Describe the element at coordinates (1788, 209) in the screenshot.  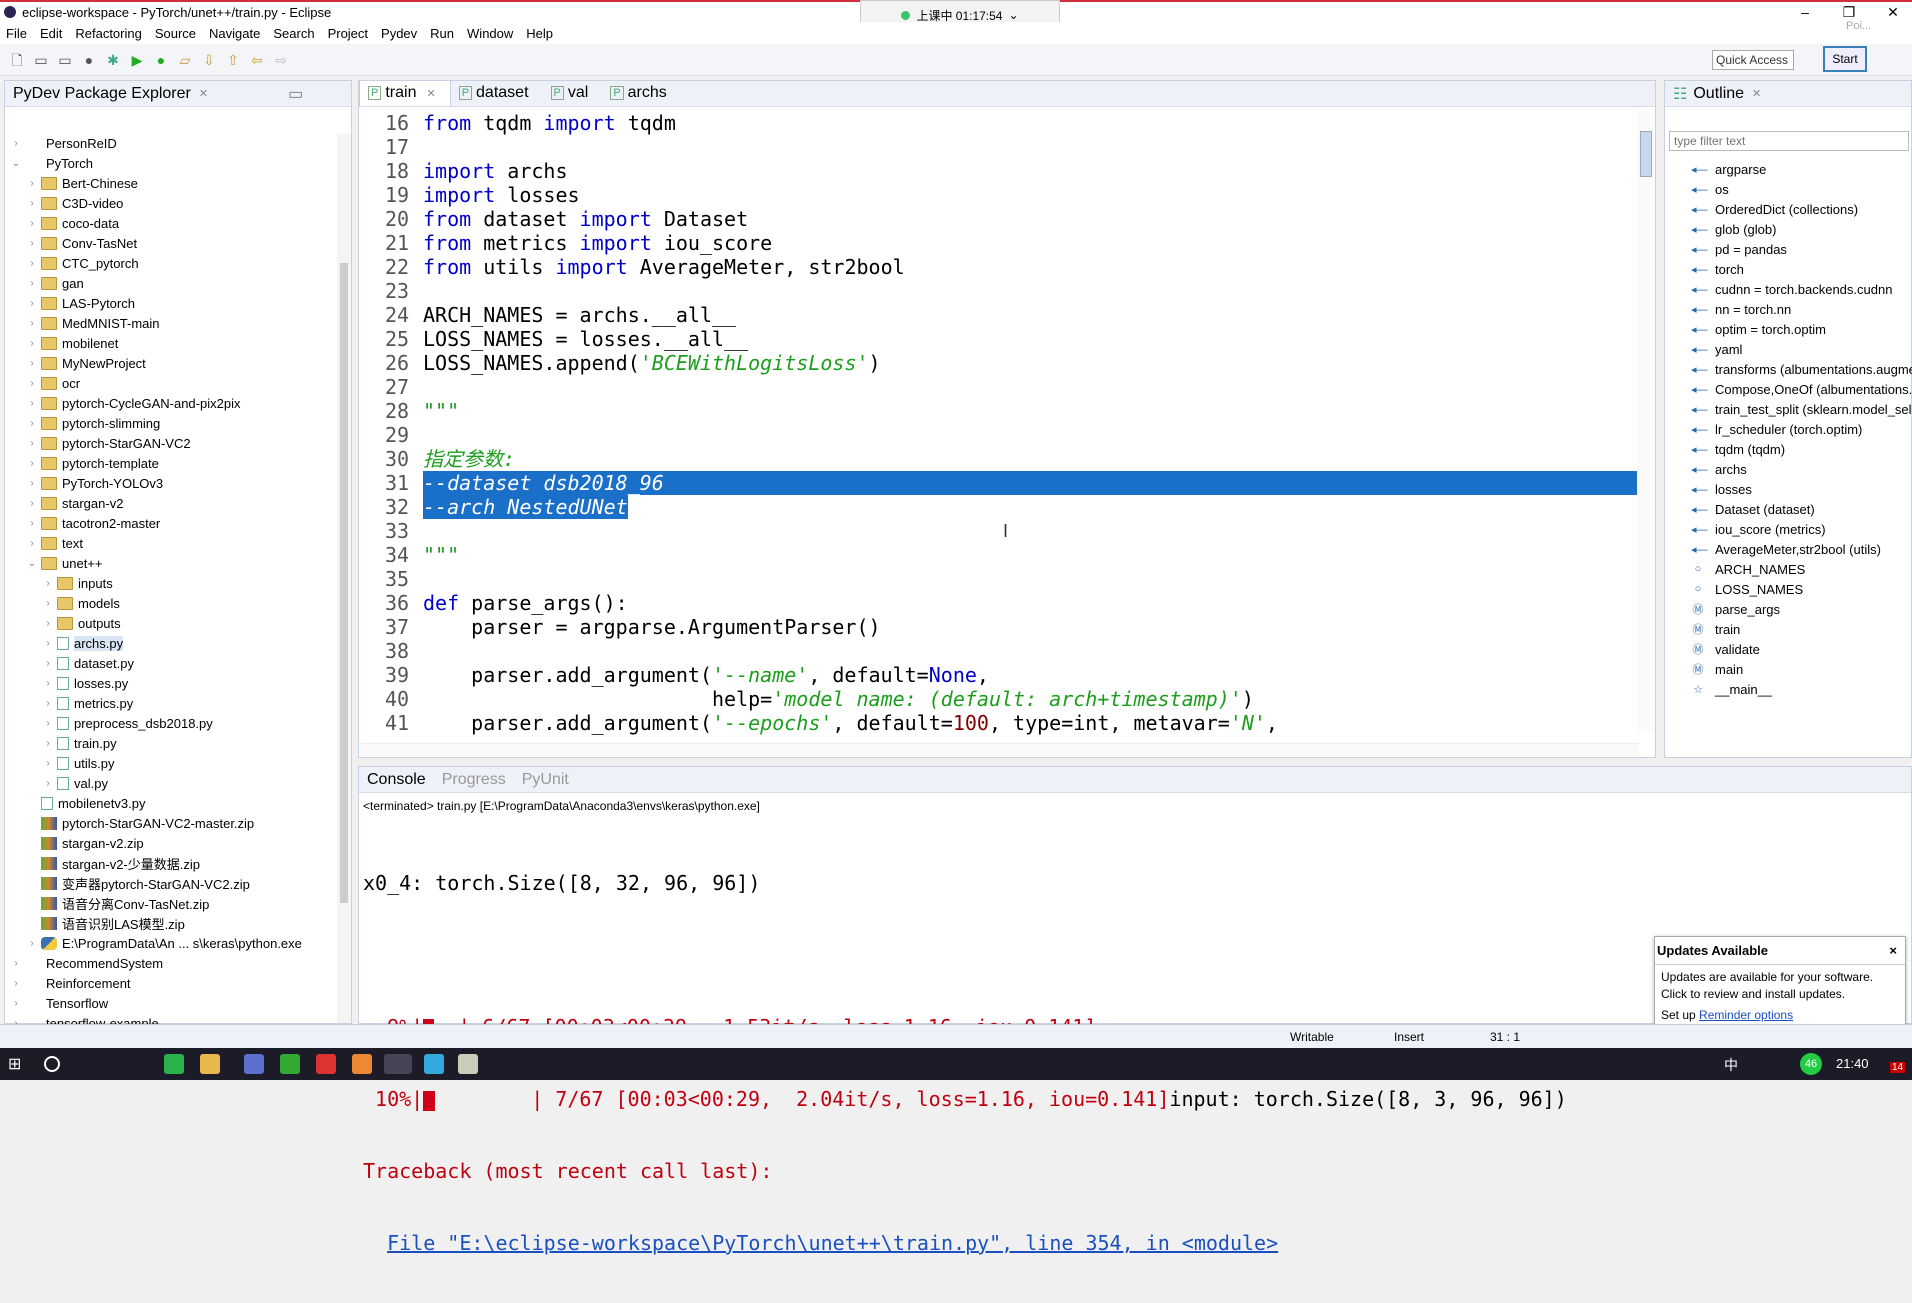
I see `outline-item: ◂— OrderedDict (collections)` at that location.